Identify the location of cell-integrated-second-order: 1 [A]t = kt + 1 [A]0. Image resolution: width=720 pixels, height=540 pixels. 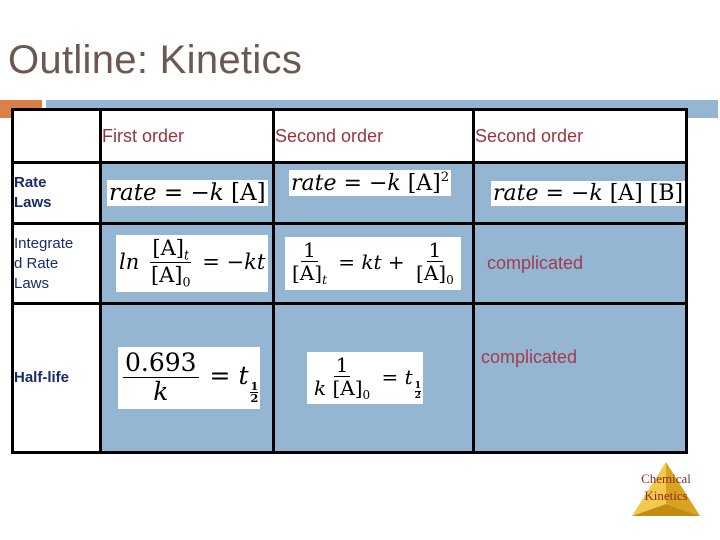
(373, 263).